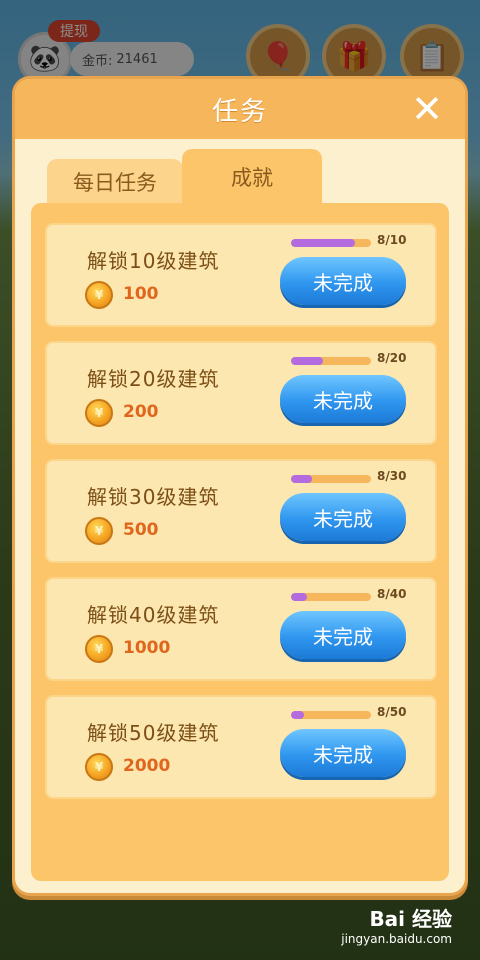 Image resolution: width=480 pixels, height=960 pixels. I want to click on achievement-title: 解锁30级建筑, so click(153, 497).